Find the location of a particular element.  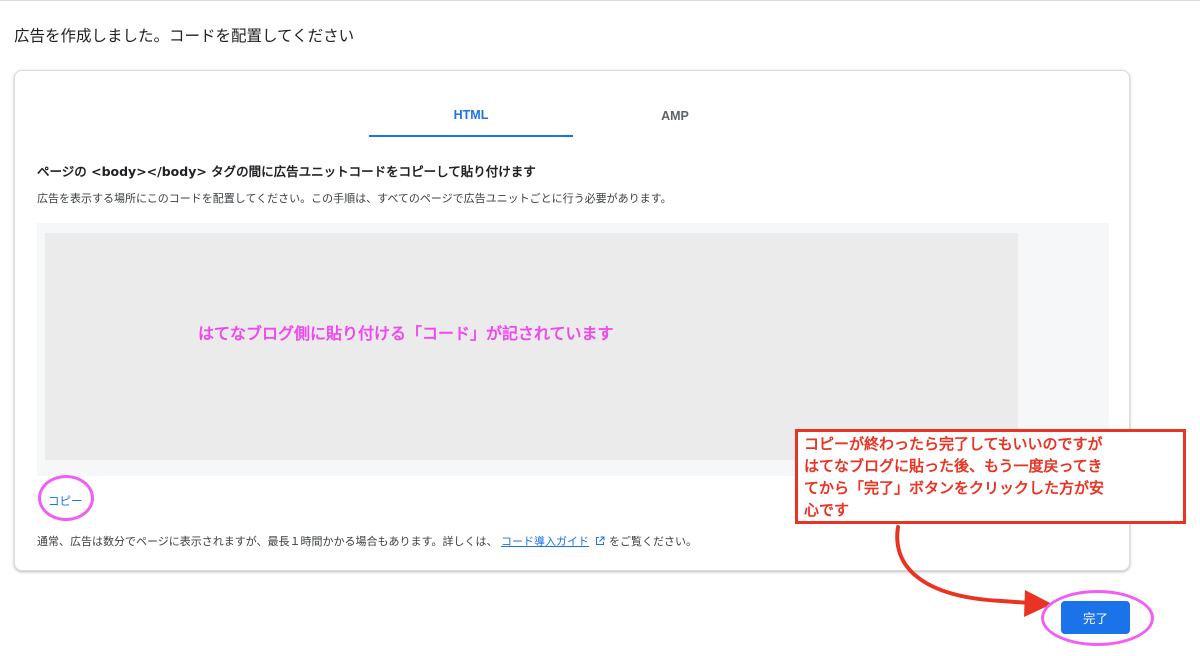

callout-line: 心です is located at coordinates (827, 510).